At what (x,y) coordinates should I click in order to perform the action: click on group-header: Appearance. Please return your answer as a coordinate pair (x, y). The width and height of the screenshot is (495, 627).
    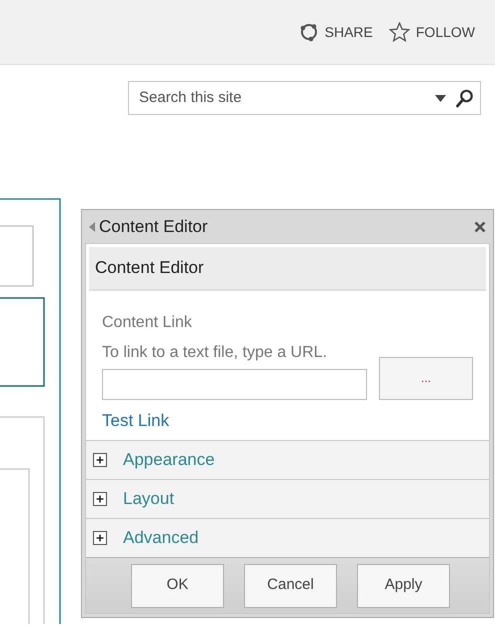
    Looking at the image, I should click on (169, 460).